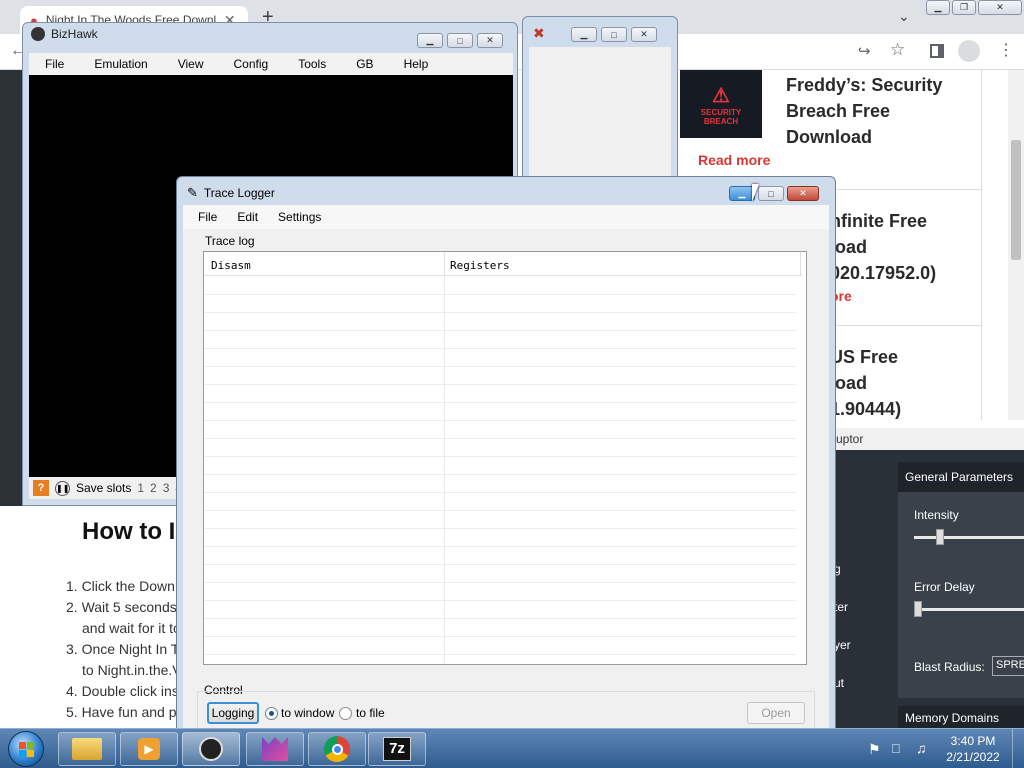  Describe the element at coordinates (363, 64) in the screenshot. I see `menu-gb: GB` at that location.